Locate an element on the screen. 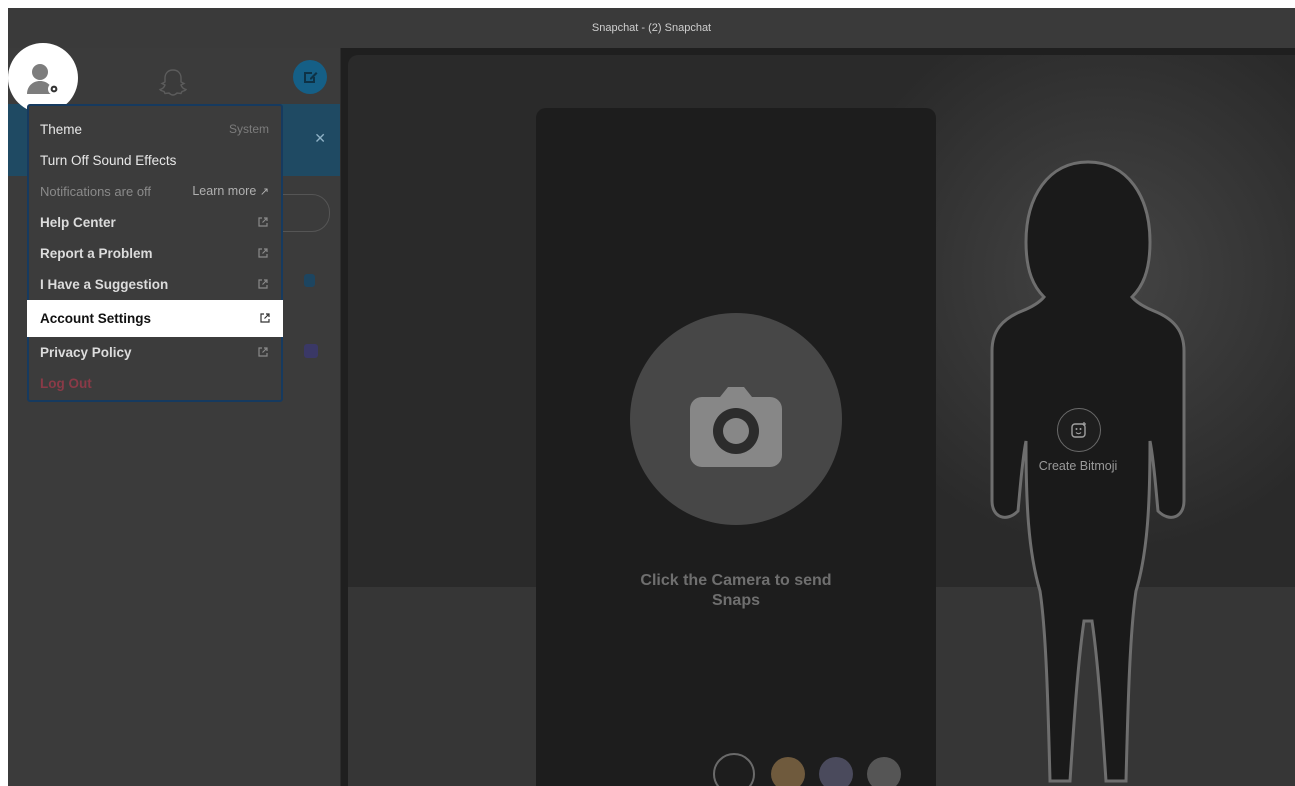  menu-item-label: Privacy Policy is located at coordinates (86, 352).